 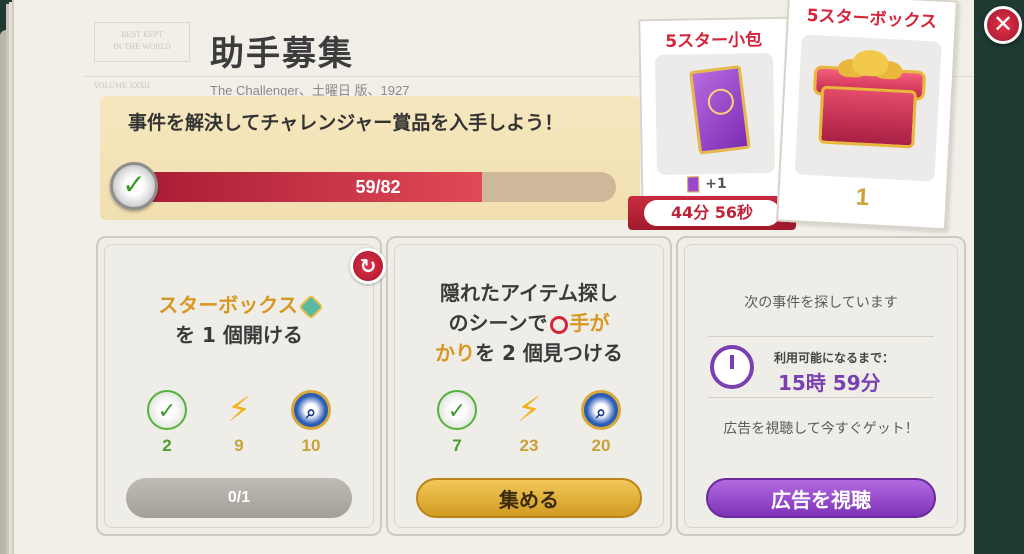 What do you see at coordinates (310, 306) in the screenshot?
I see `star-box-icon` at bounding box center [310, 306].